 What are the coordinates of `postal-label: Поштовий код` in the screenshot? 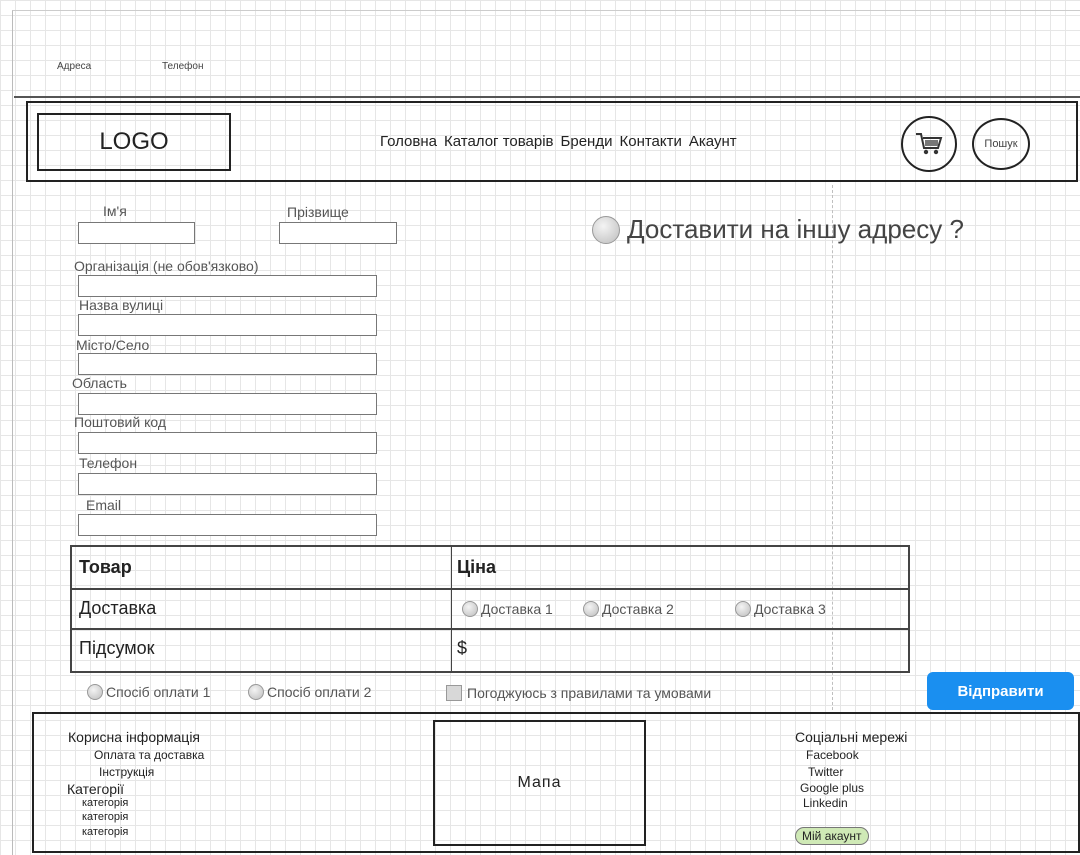 It's located at (120, 422).